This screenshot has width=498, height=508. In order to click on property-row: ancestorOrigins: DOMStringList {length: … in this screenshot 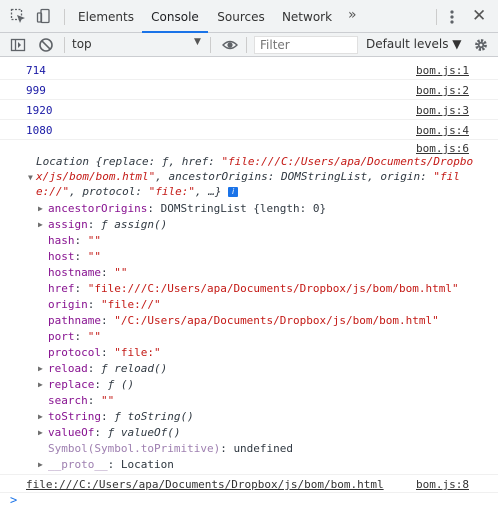, I will do `click(187, 208)`.